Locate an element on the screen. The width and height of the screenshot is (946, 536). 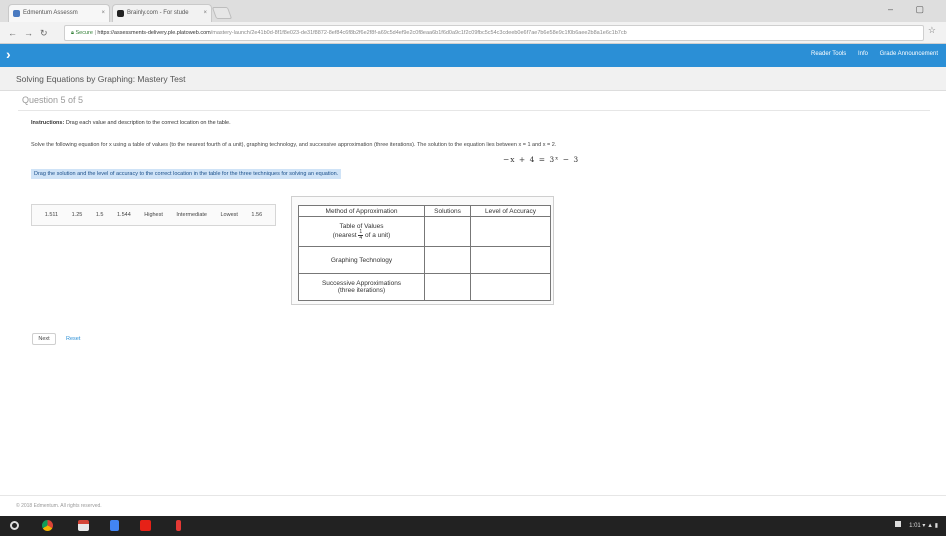
one-fourth-fraction: 14 is located at coordinates (361, 234).